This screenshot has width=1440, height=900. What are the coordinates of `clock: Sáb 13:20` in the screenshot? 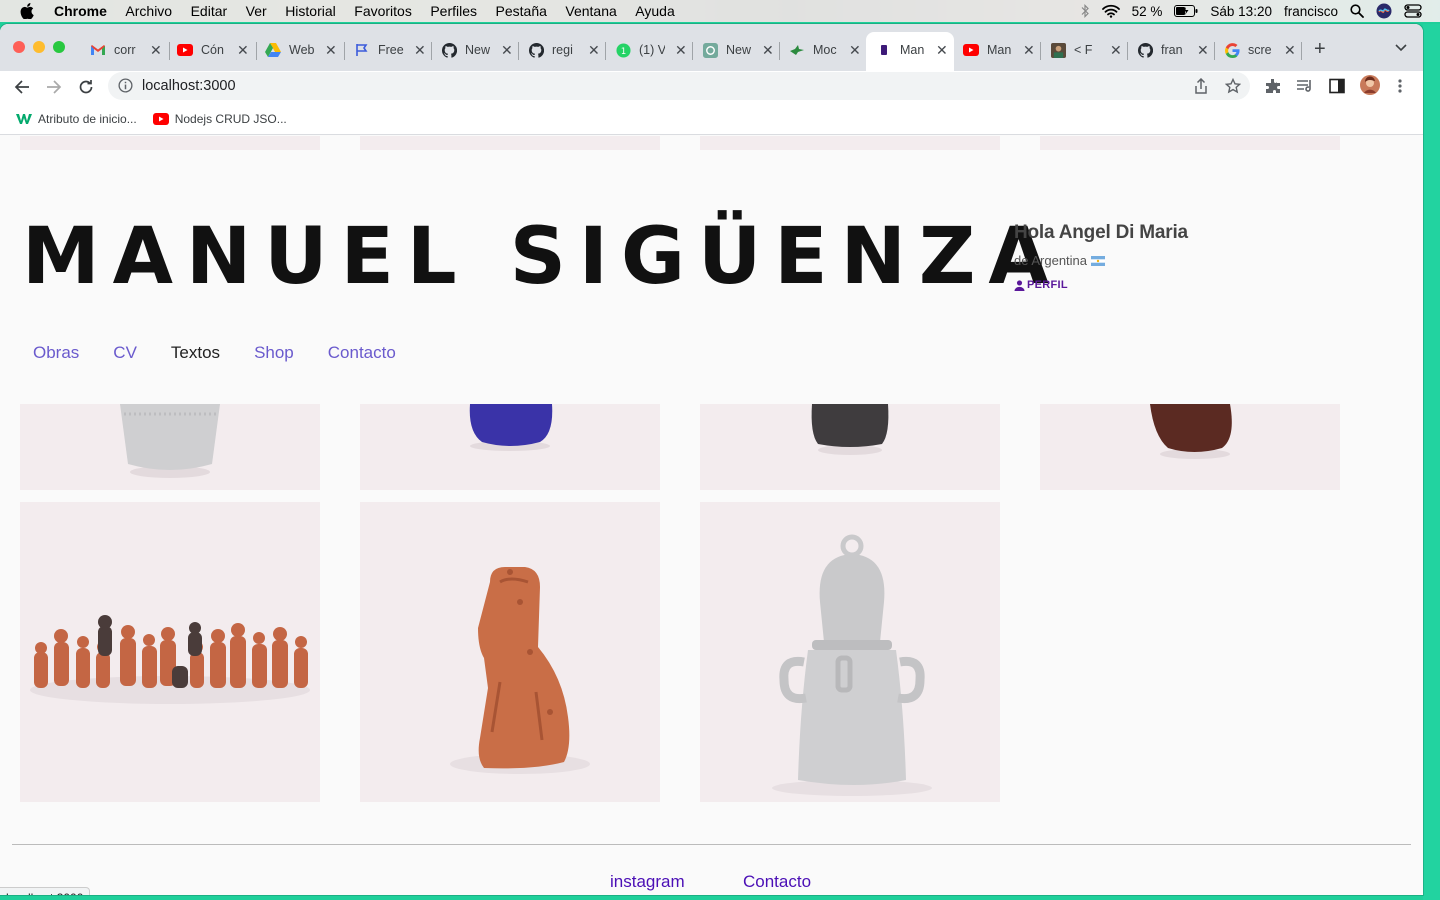 It's located at (1241, 11).